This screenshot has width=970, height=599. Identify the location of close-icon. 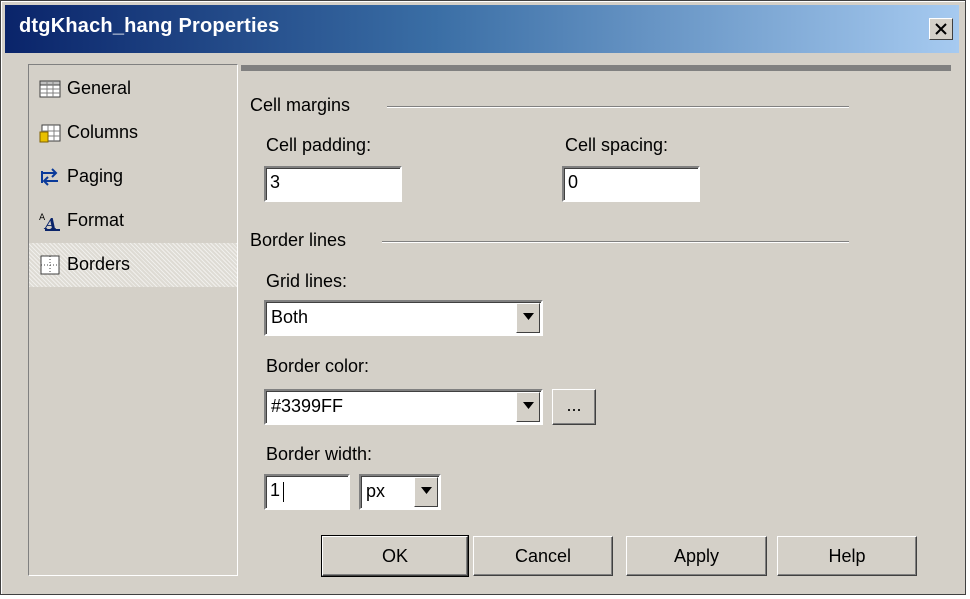
(941, 29).